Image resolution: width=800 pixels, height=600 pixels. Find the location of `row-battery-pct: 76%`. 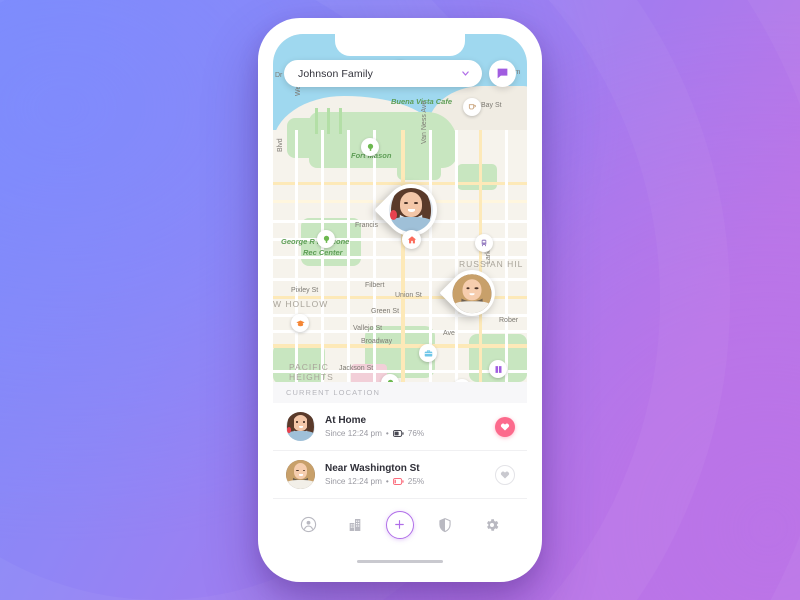

row-battery-pct: 76% is located at coordinates (416, 433).